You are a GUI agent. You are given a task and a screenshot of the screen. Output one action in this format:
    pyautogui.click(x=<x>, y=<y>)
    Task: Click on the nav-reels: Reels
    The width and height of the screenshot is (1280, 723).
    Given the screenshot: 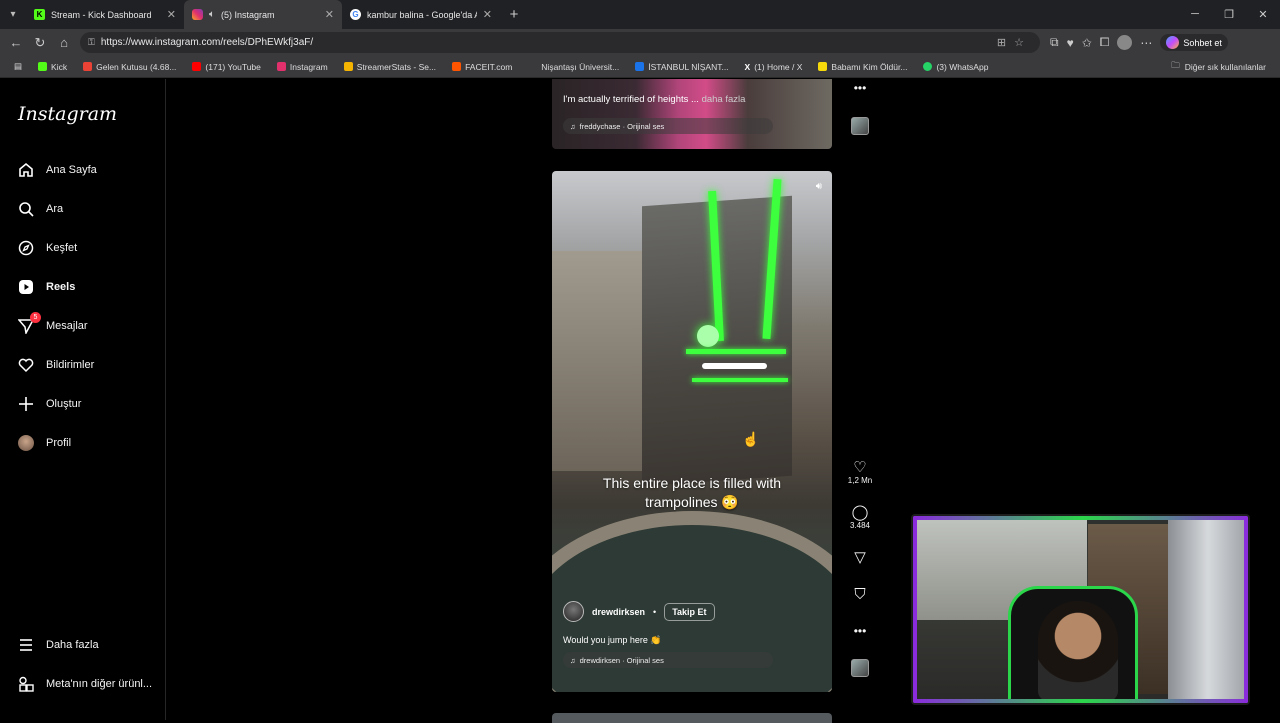 What is the action you would take?
    pyautogui.click(x=46, y=287)
    